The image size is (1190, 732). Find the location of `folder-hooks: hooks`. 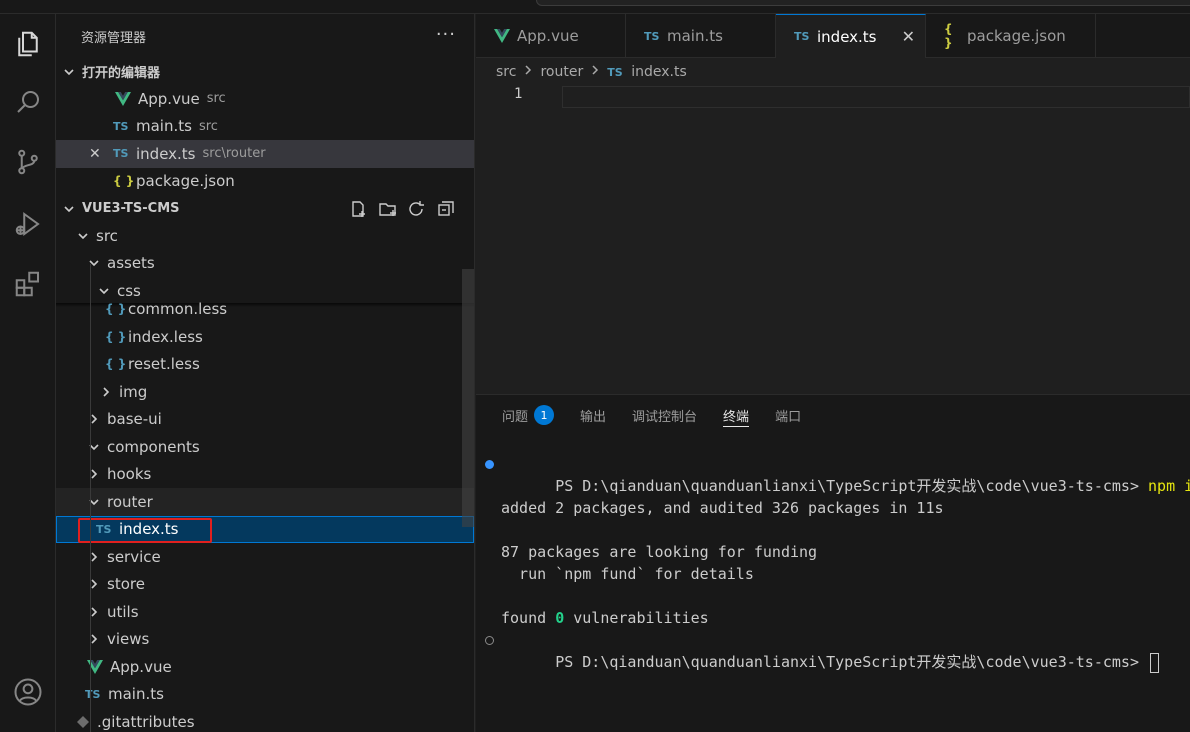

folder-hooks: hooks is located at coordinates (265, 475).